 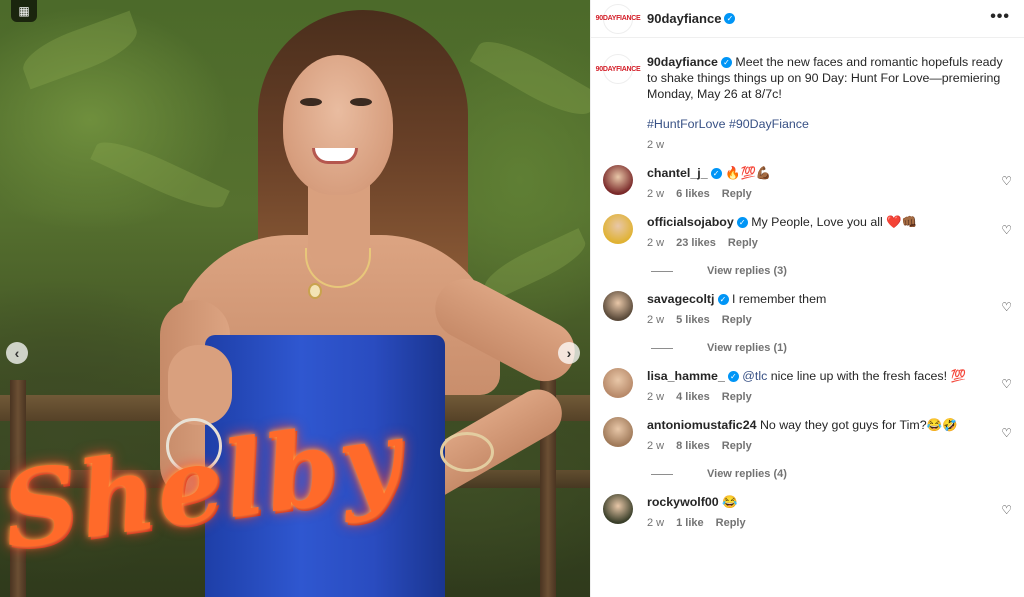 I want to click on caption-username: 90dayfiance, so click(x=682, y=62).